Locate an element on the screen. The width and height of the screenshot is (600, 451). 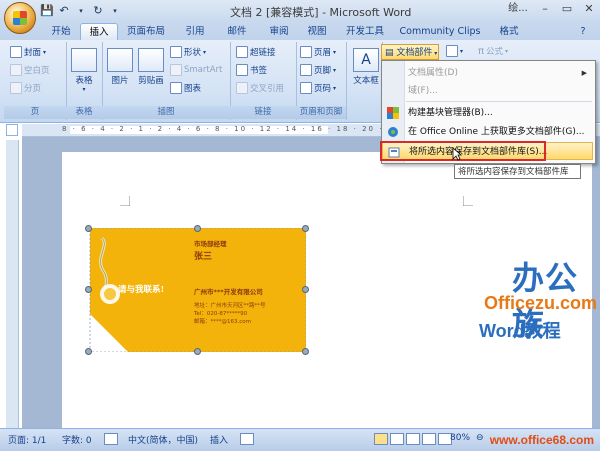
highlight-box is located at coordinates (463, 151).